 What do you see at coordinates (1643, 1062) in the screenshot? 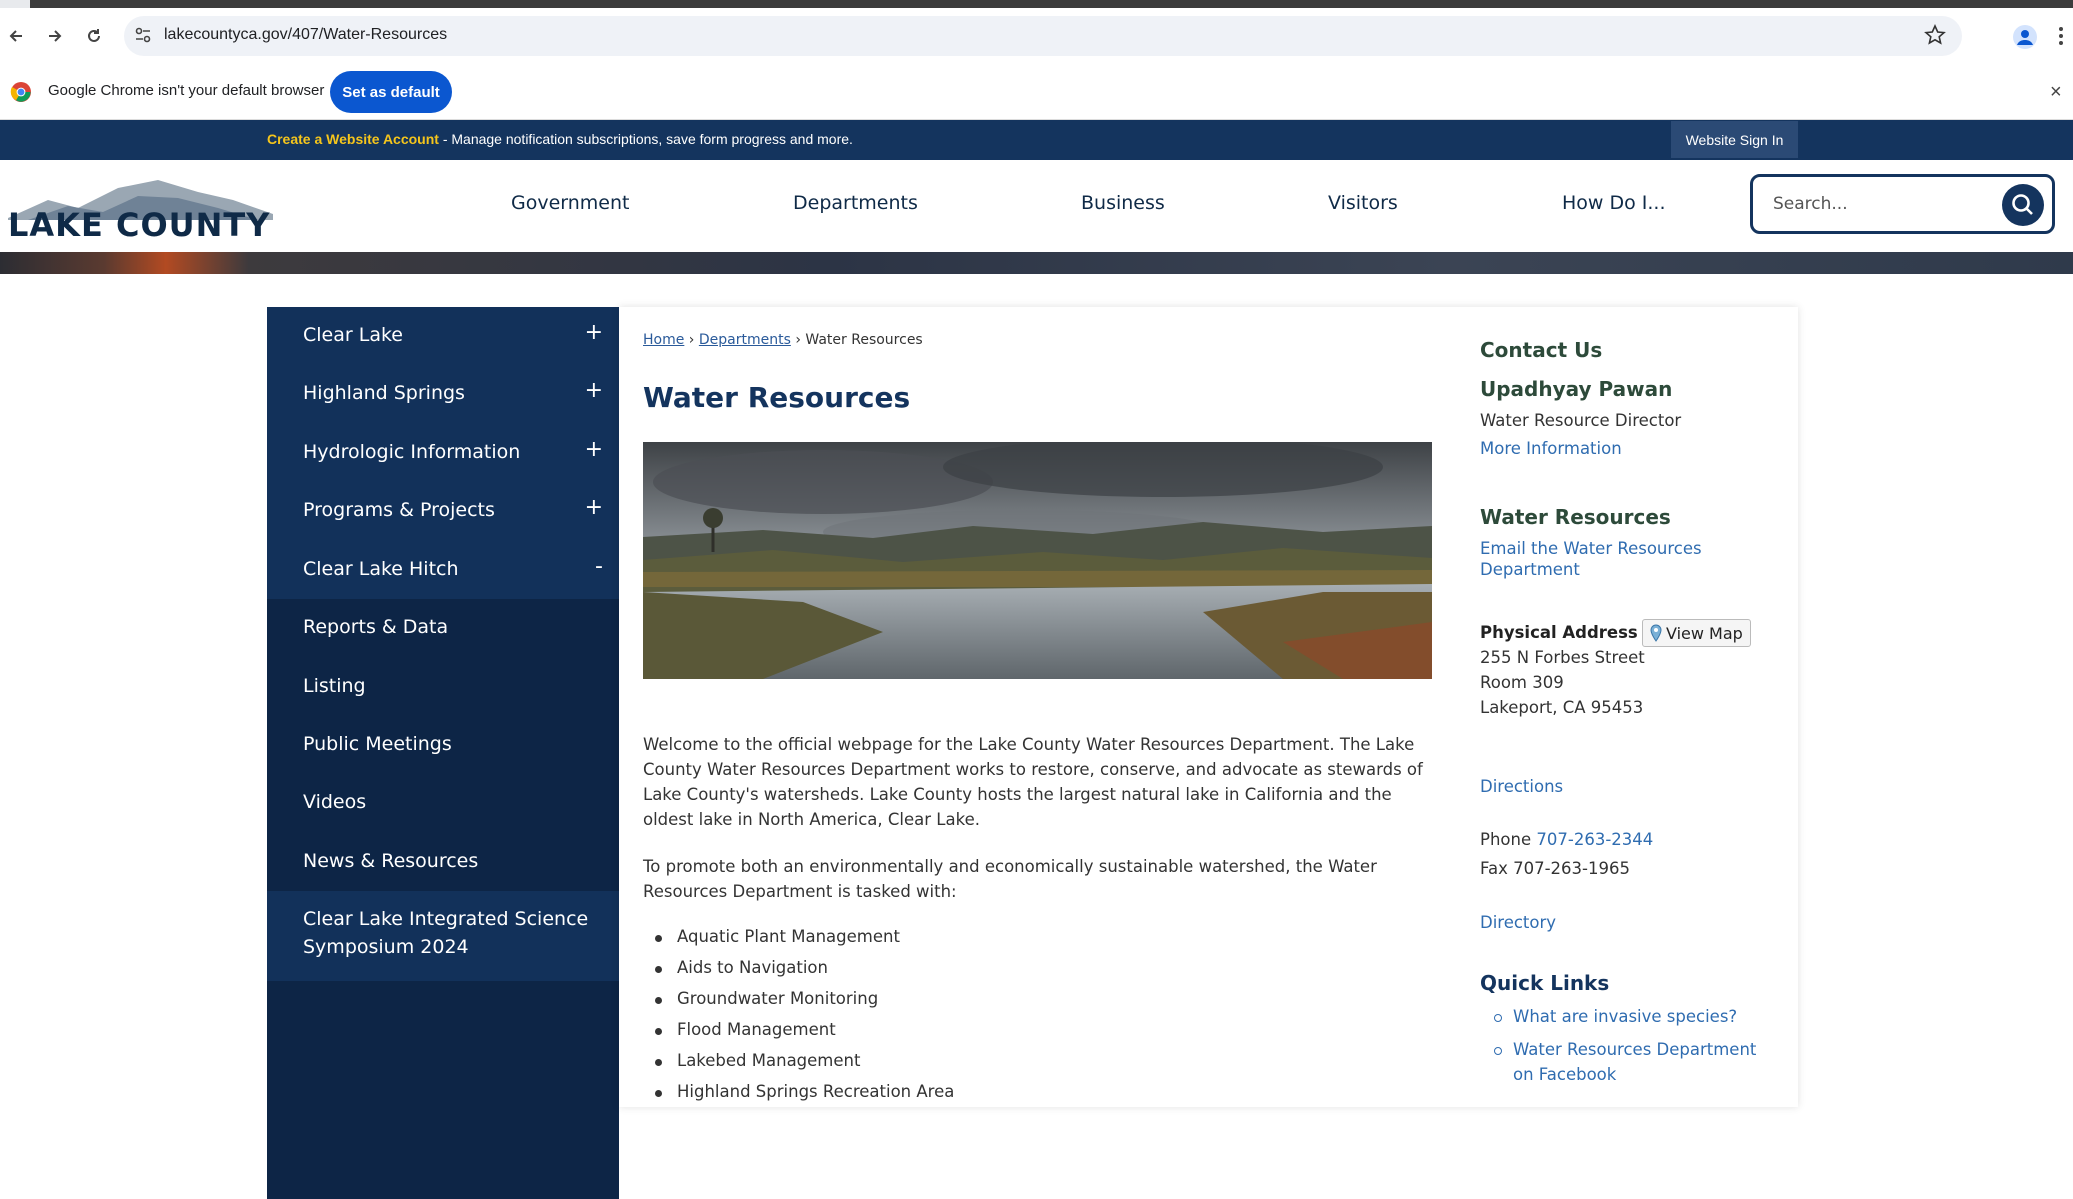
I see `quick-link-facebook: Water Resources Department on Facebook` at bounding box center [1643, 1062].